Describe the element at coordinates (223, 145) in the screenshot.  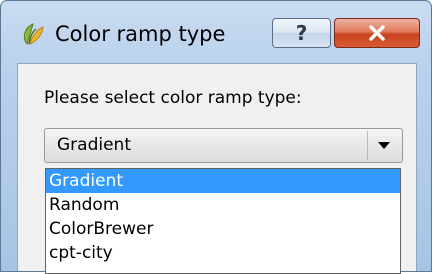
I see `color-ramp-type-combobox: Gradient` at that location.